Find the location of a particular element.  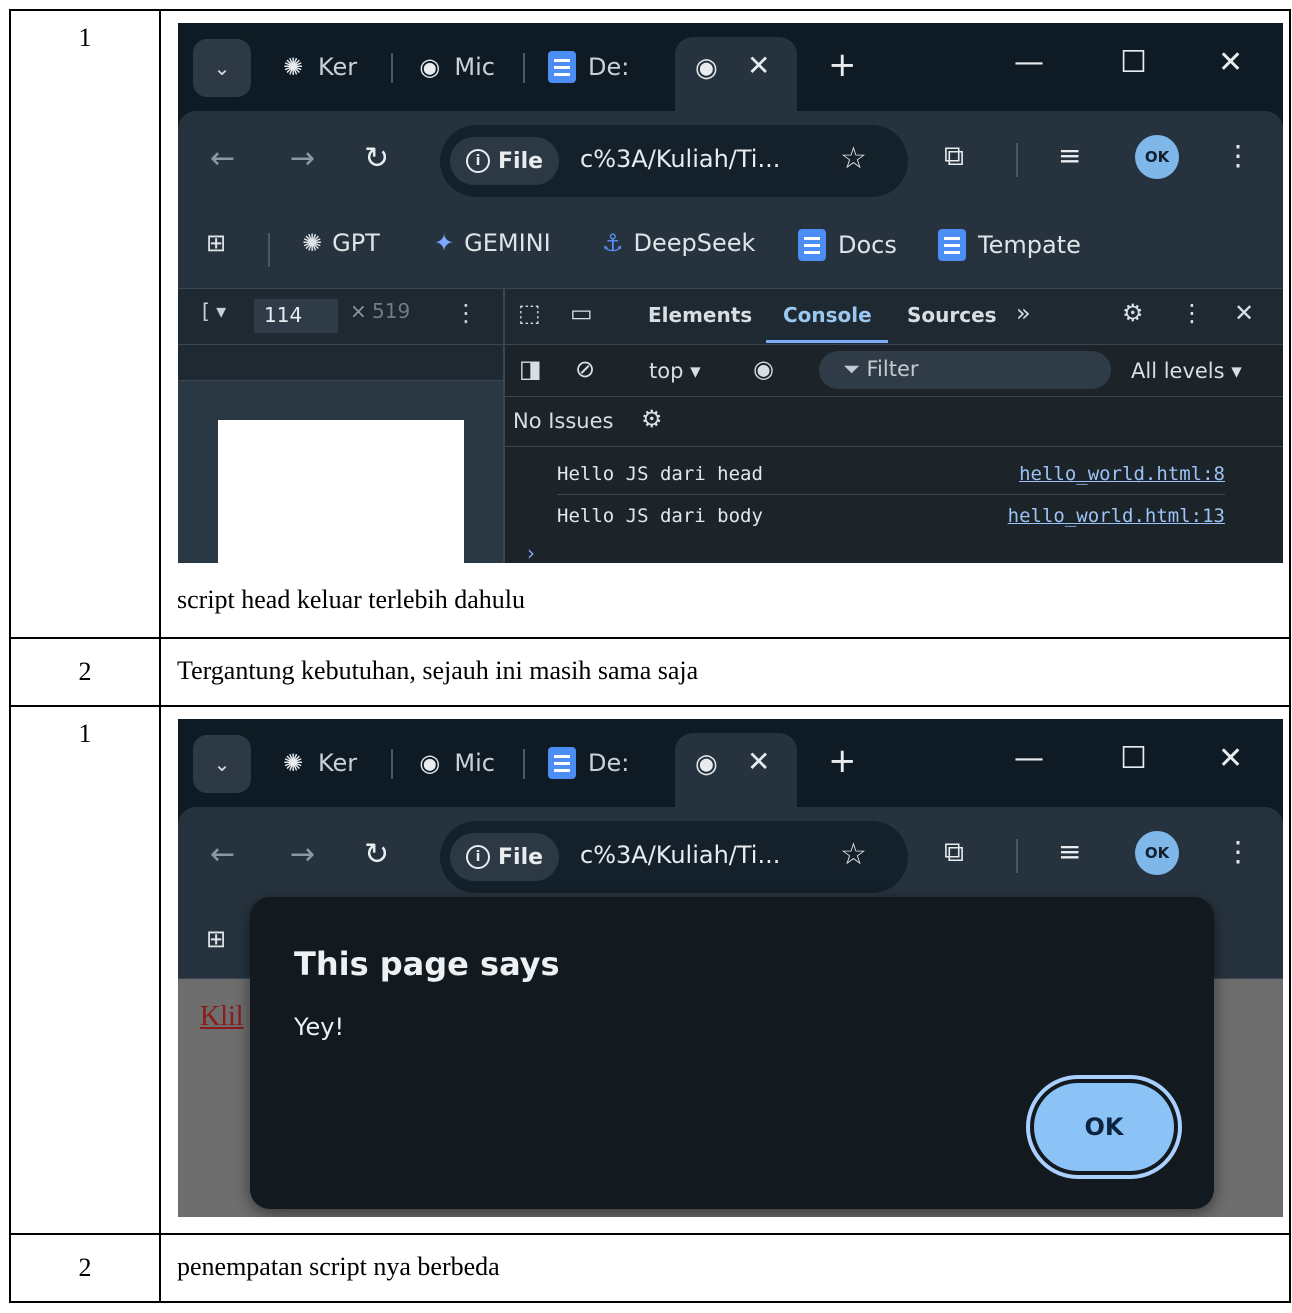

console-settings-gear-icon: ⚙ is located at coordinates (652, 419).